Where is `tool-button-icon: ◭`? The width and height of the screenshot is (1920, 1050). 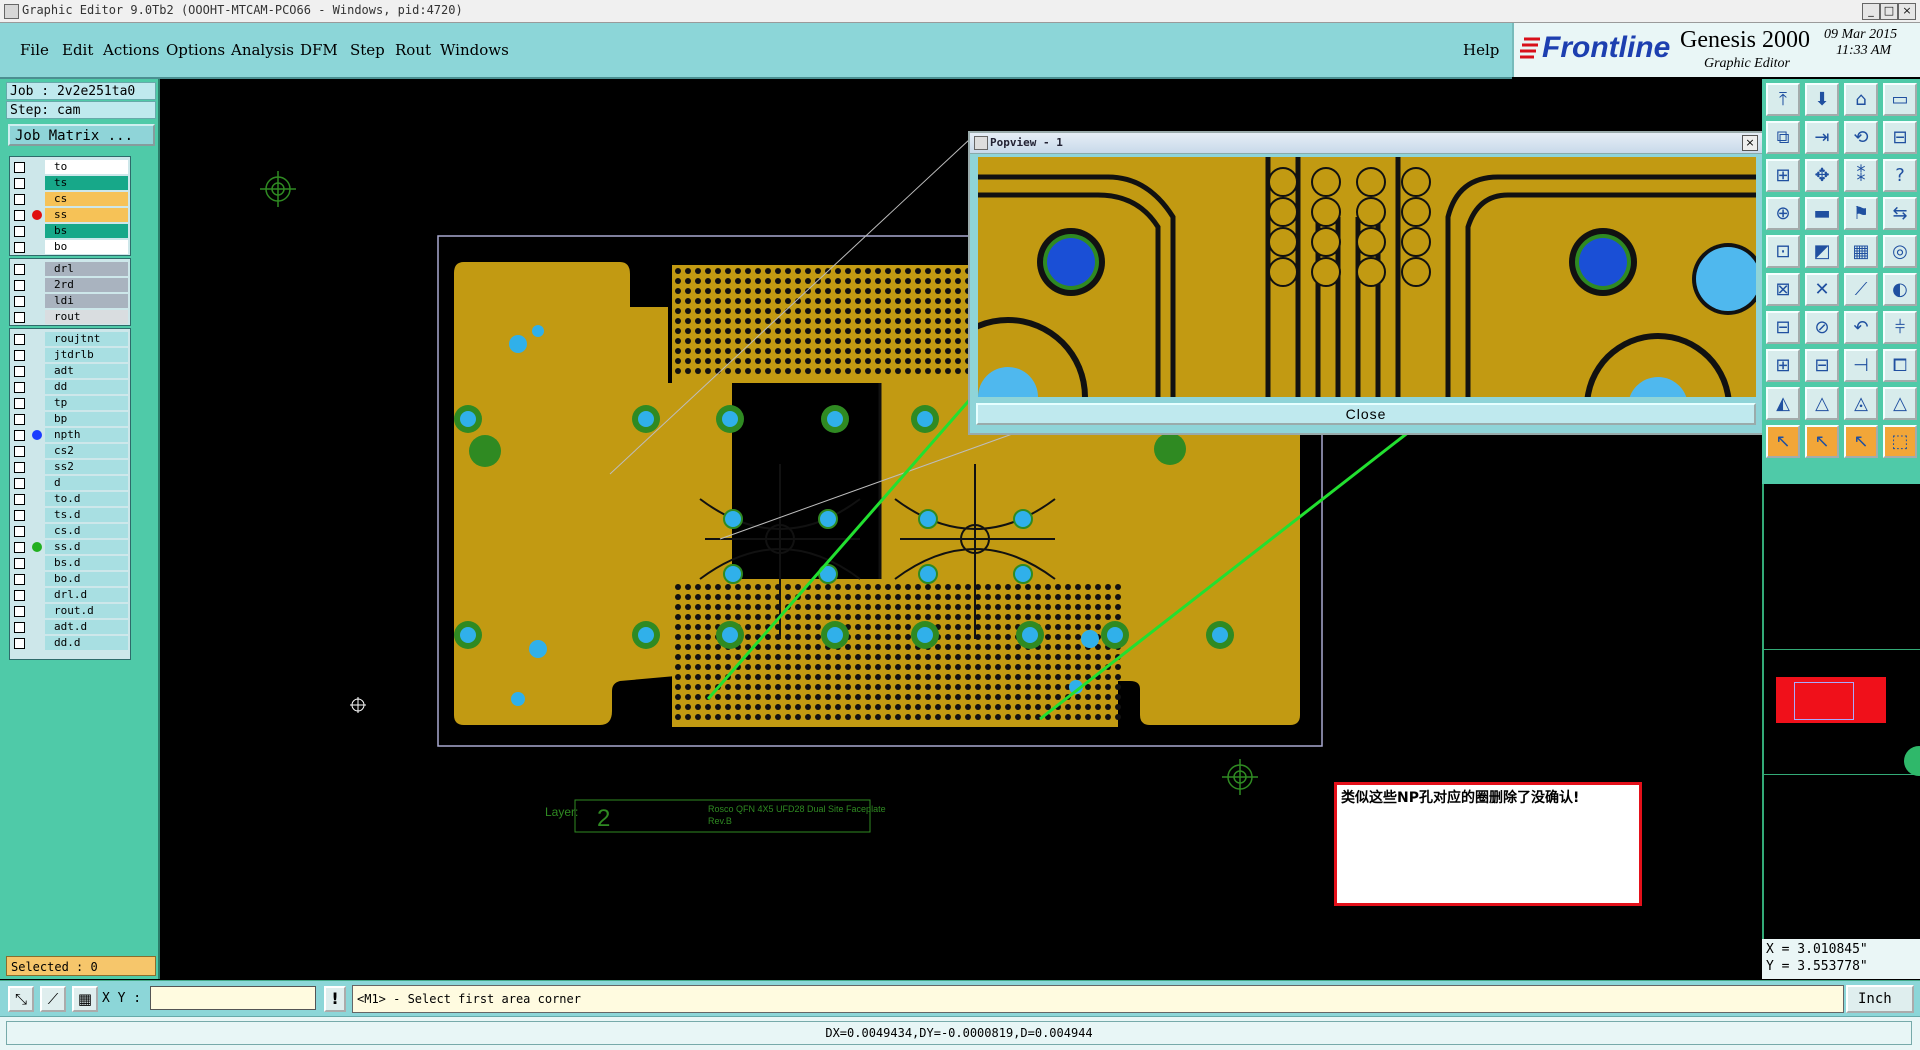
tool-button-icon: ◭ is located at coordinates (1783, 403).